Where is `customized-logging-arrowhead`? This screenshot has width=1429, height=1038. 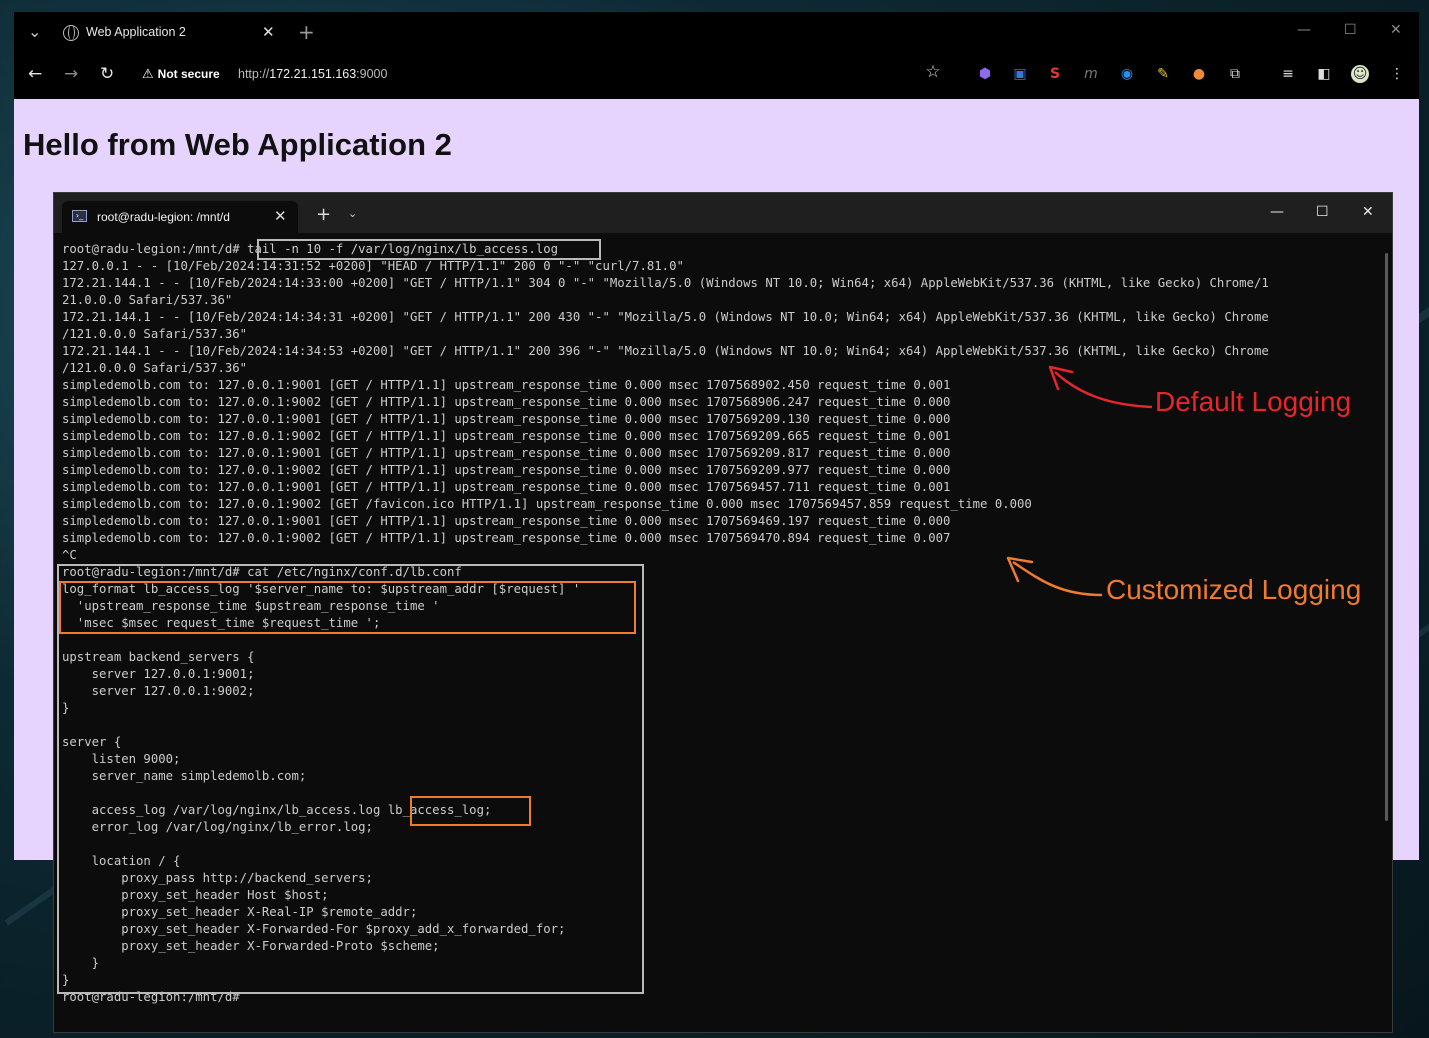 customized-logging-arrowhead is located at coordinates (1020, 569).